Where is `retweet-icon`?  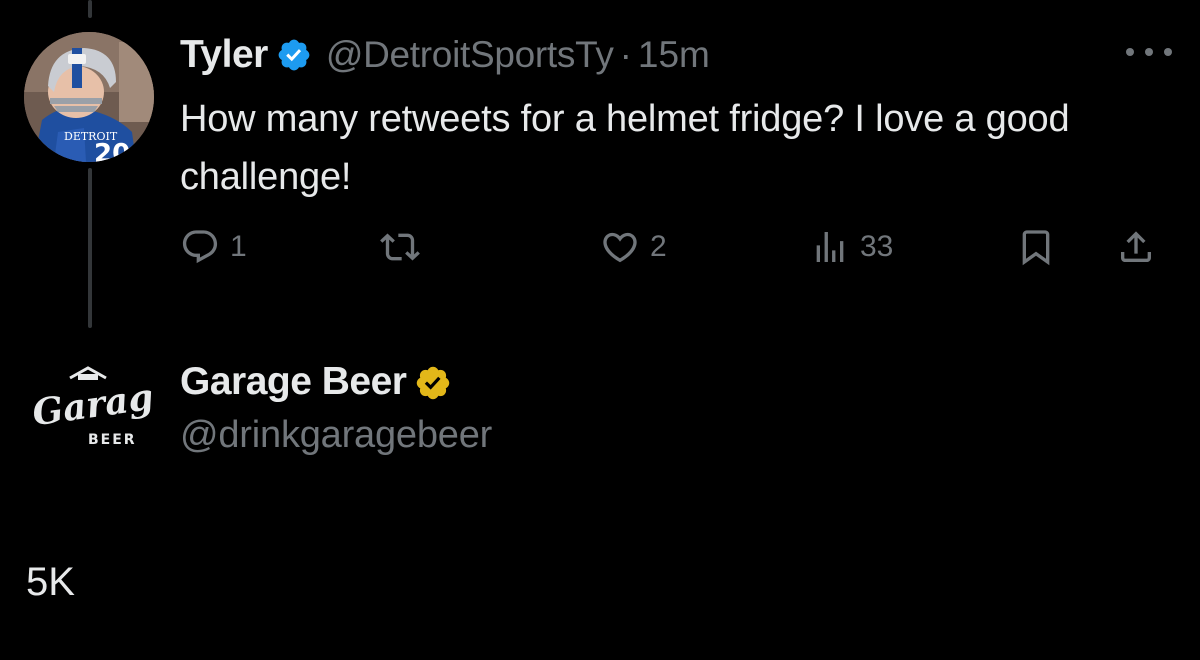 retweet-icon is located at coordinates (400, 247).